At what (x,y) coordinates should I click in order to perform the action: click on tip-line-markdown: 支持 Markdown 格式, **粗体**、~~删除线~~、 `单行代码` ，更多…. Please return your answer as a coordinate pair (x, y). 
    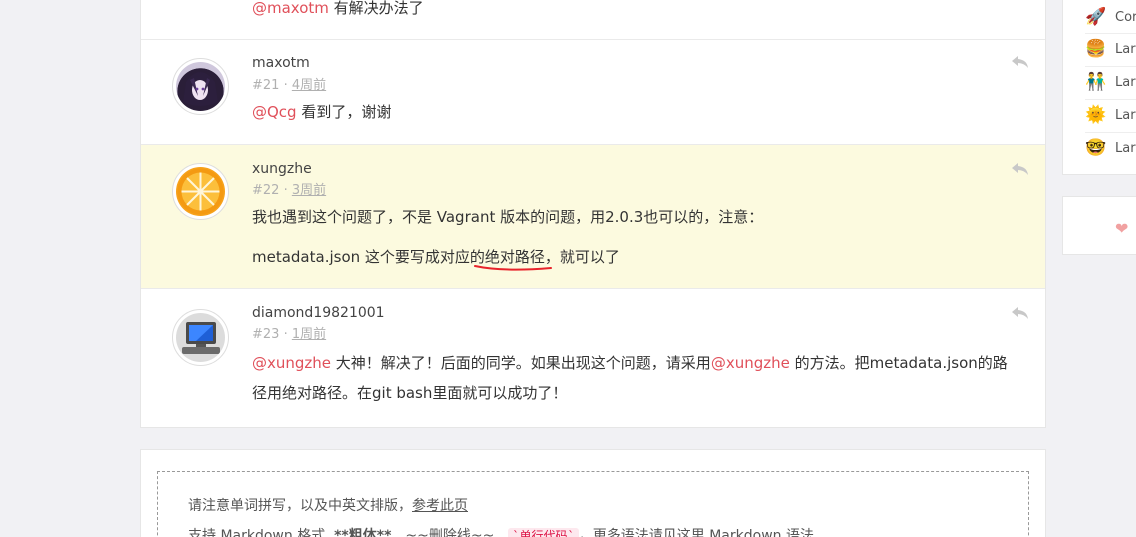
    Looking at the image, I should click on (501, 531).